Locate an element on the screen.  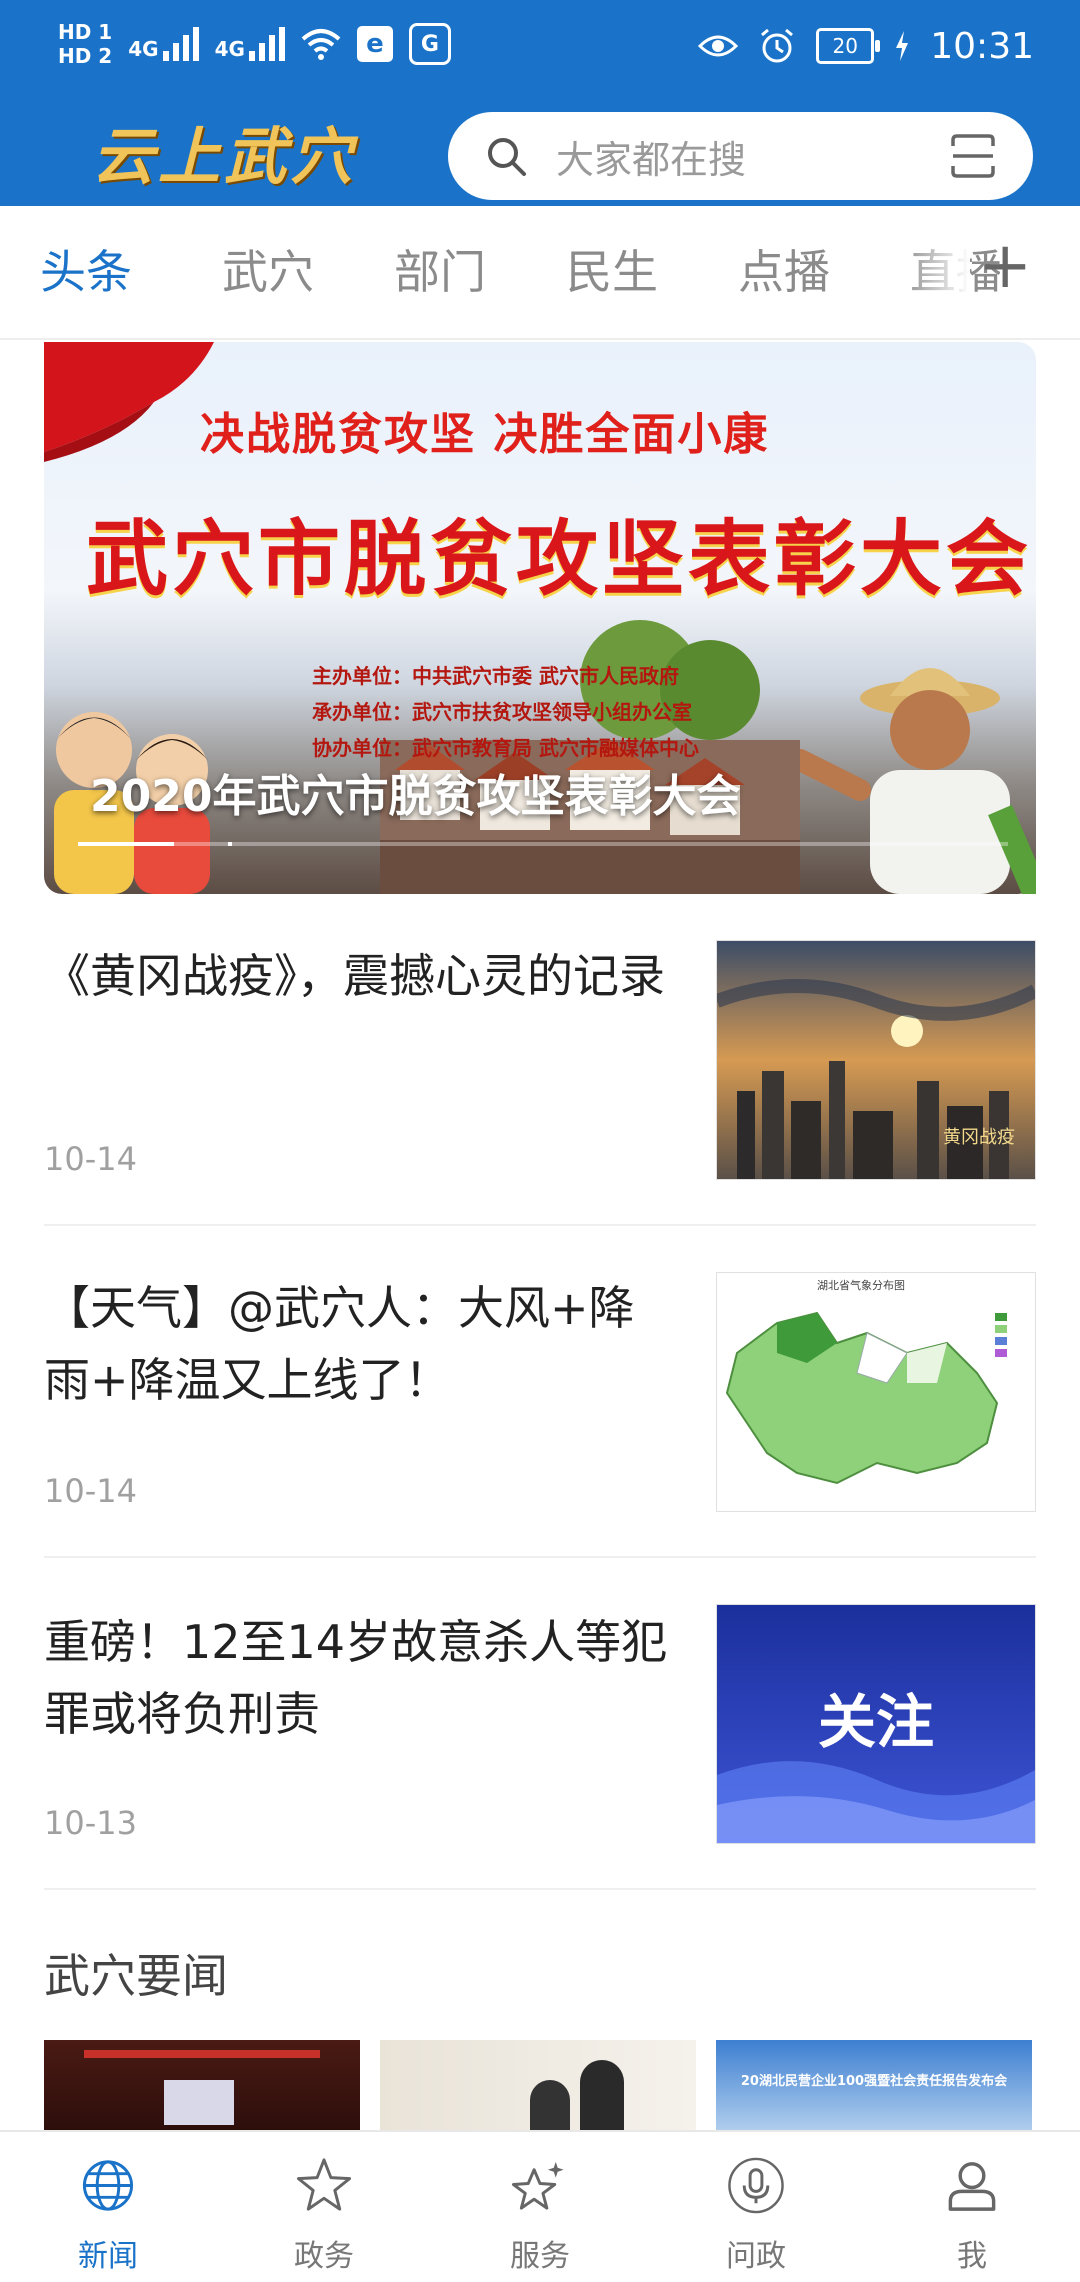
nav-inquiry: 问政 is located at coordinates (756, 2212).